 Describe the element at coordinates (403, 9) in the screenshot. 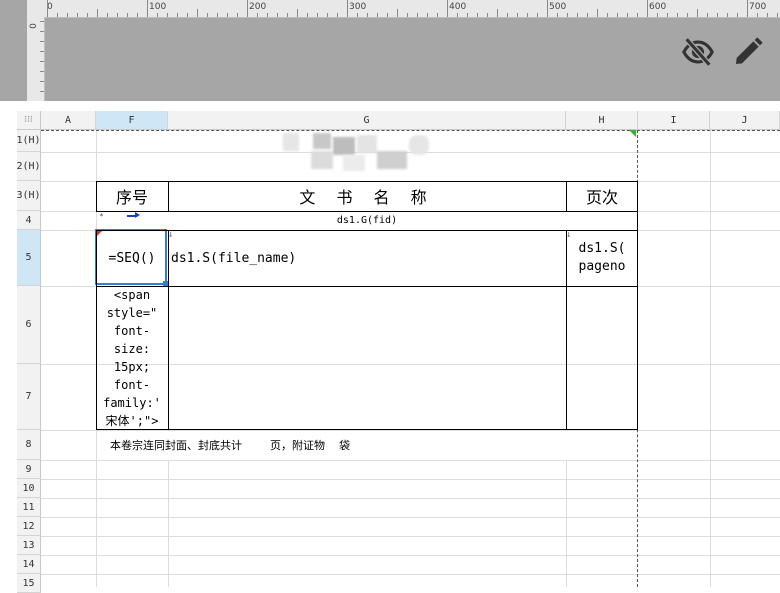

I see `horizontal-ruler: 0 100 200 300 400 500 600 700` at that location.